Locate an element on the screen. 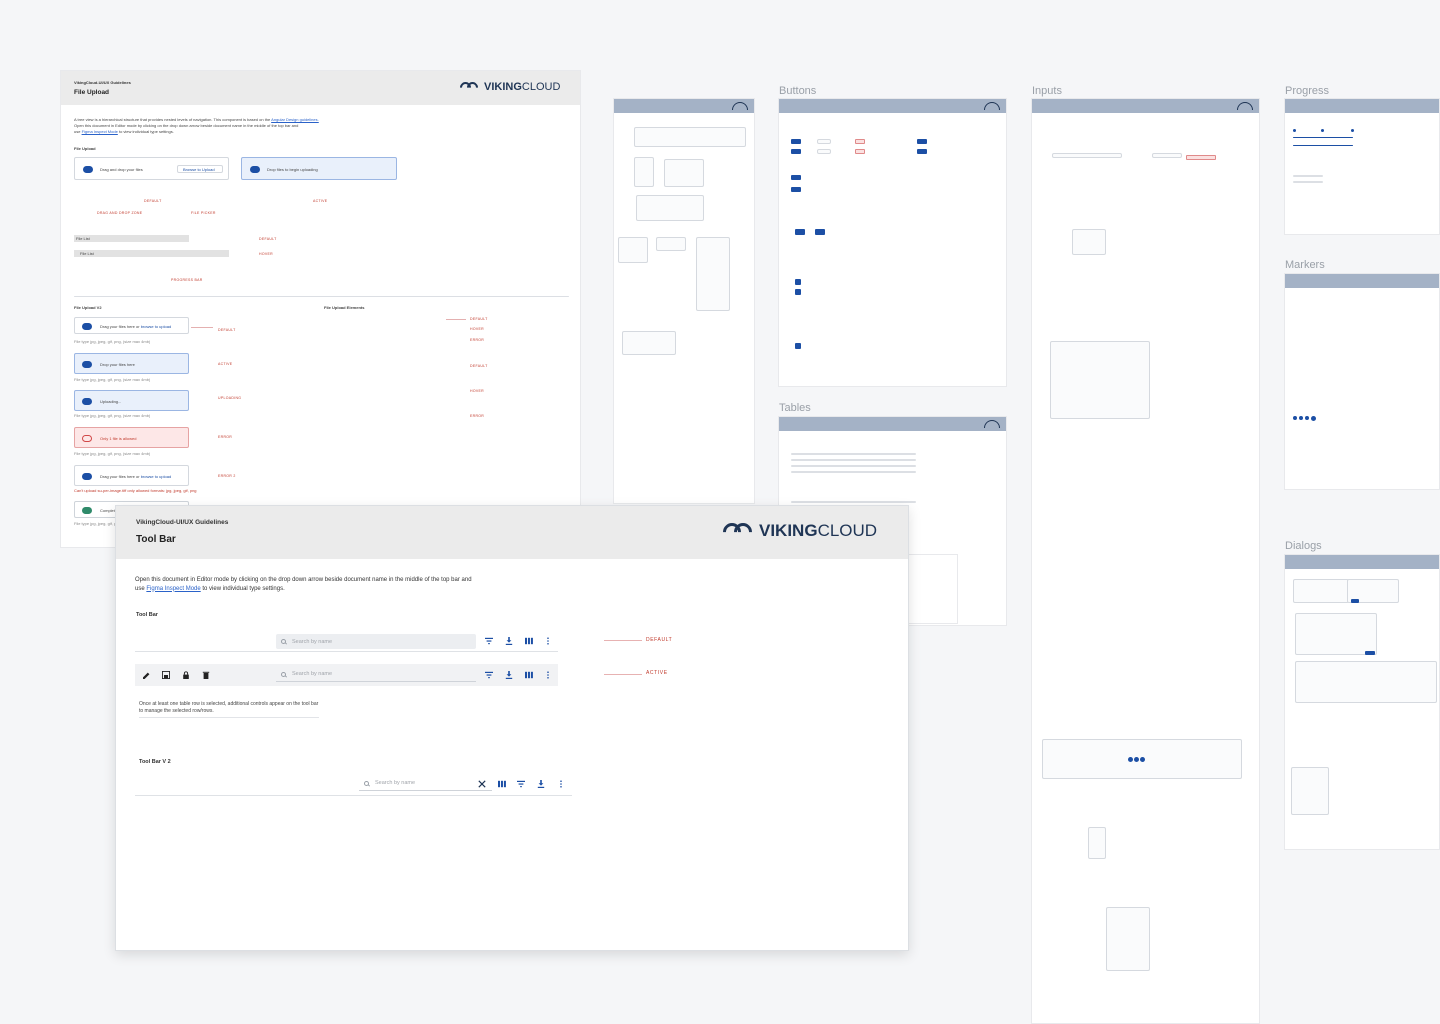 This screenshot has width=1440, height=1024. close-icon is located at coordinates (482, 784).